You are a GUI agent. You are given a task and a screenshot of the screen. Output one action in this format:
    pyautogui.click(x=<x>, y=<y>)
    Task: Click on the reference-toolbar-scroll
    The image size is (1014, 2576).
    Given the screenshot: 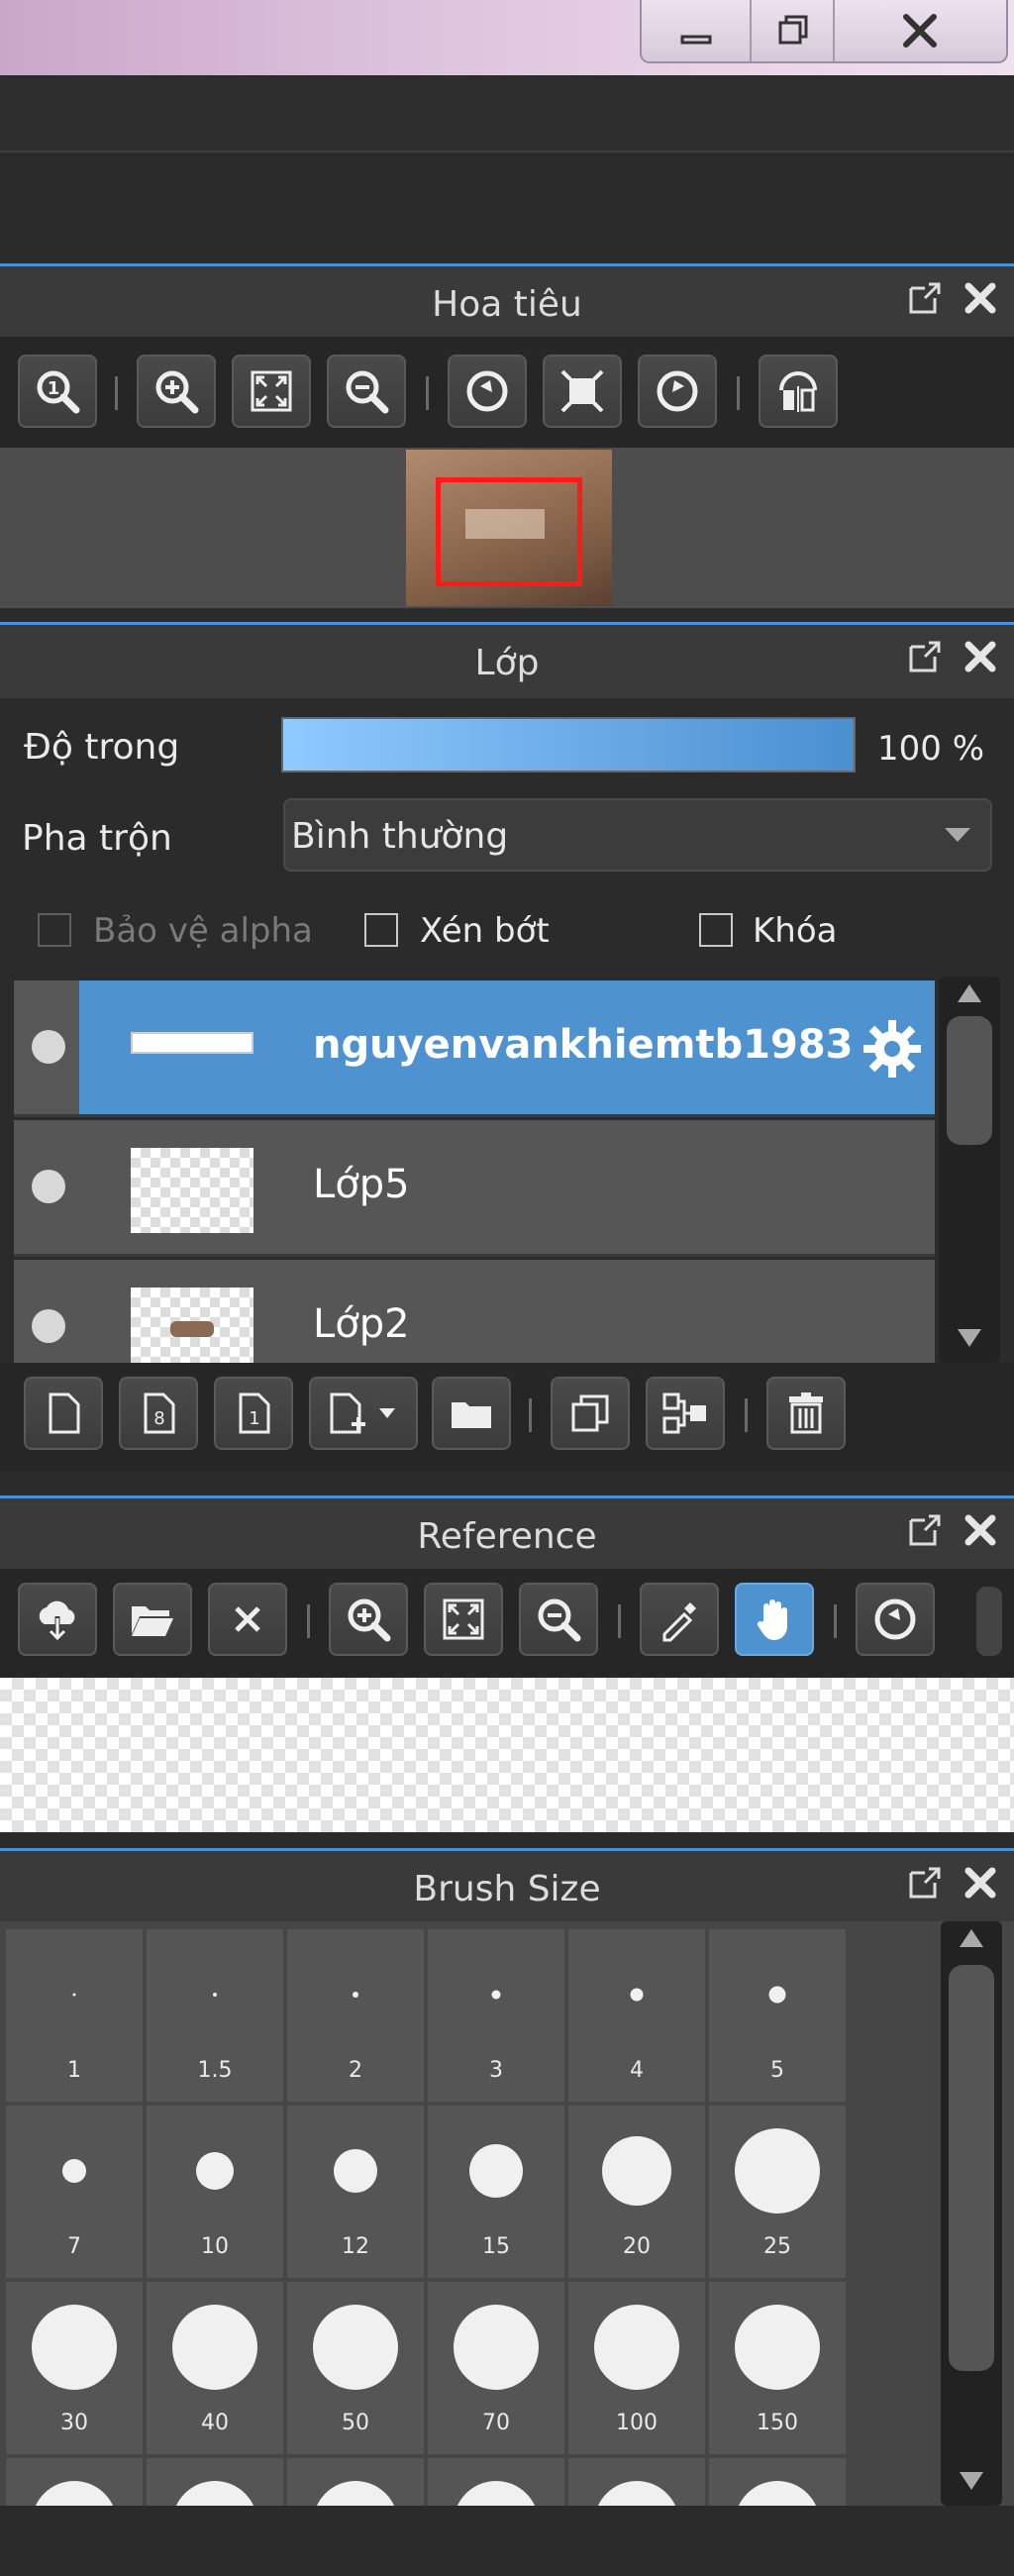 What is the action you would take?
    pyautogui.click(x=989, y=1621)
    